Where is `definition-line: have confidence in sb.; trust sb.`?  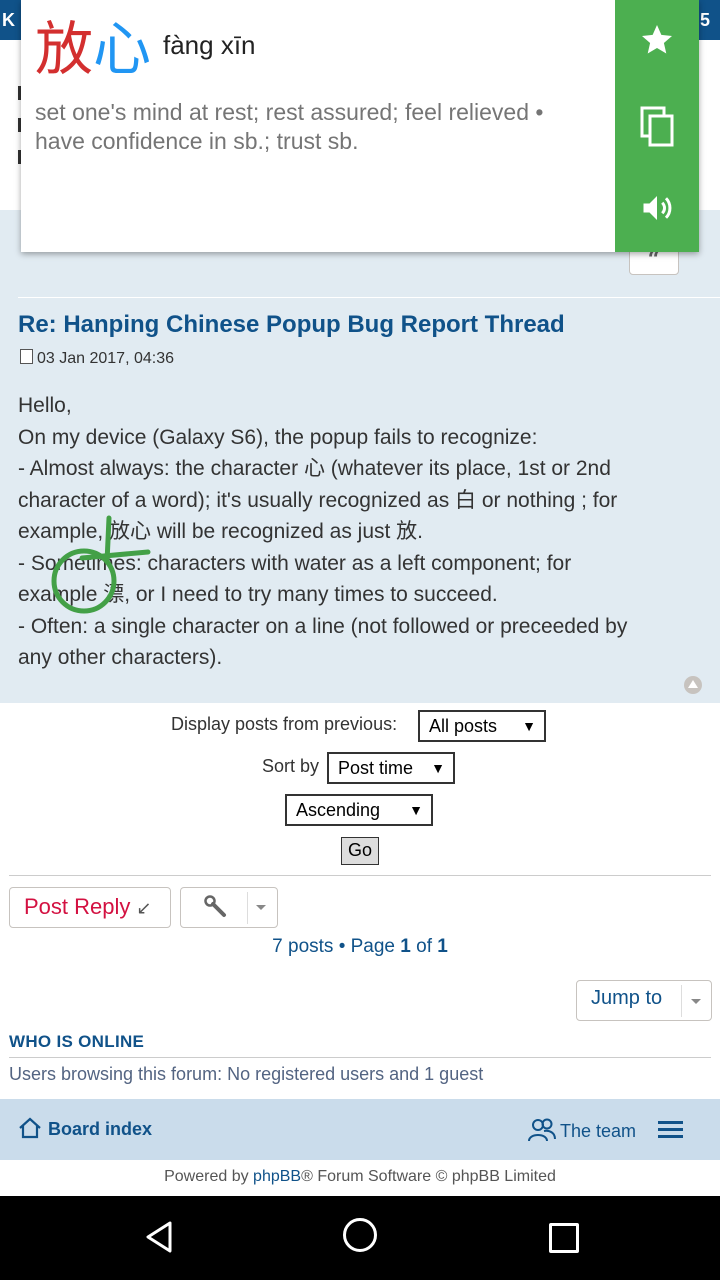 definition-line: have confidence in sb.; trust sb. is located at coordinates (197, 141).